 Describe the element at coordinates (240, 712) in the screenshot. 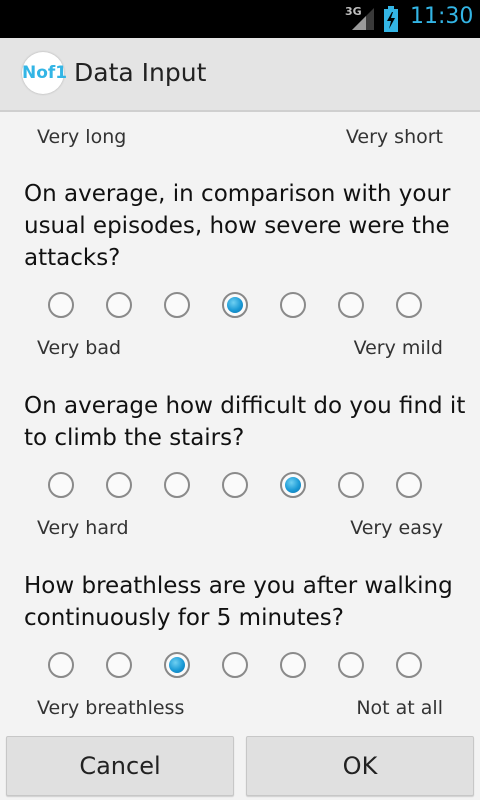

I see `scale-labels: Very breathless Not at all` at that location.